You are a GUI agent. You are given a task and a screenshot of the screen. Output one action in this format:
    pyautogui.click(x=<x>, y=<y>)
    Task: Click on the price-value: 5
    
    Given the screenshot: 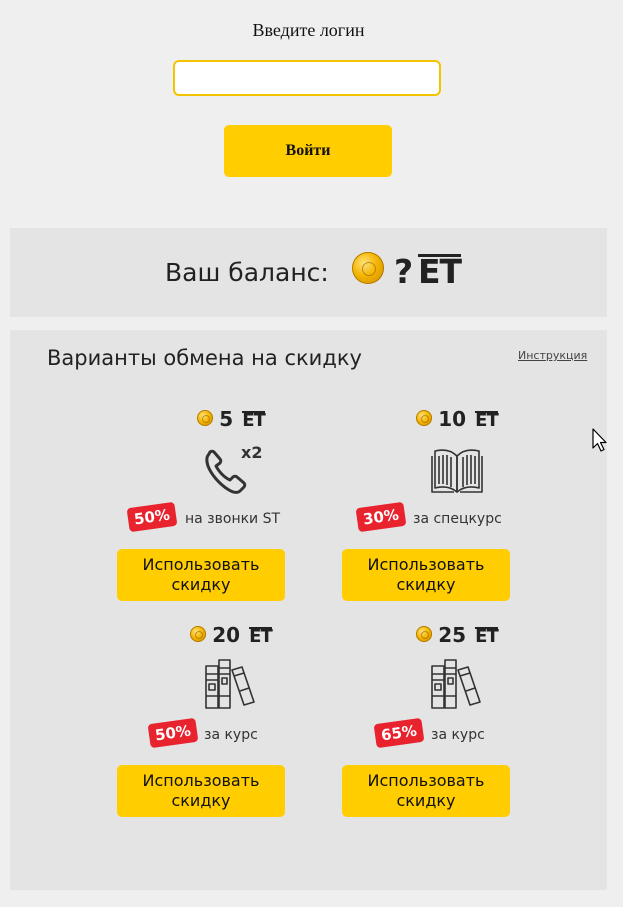 What is the action you would take?
    pyautogui.click(x=226, y=419)
    